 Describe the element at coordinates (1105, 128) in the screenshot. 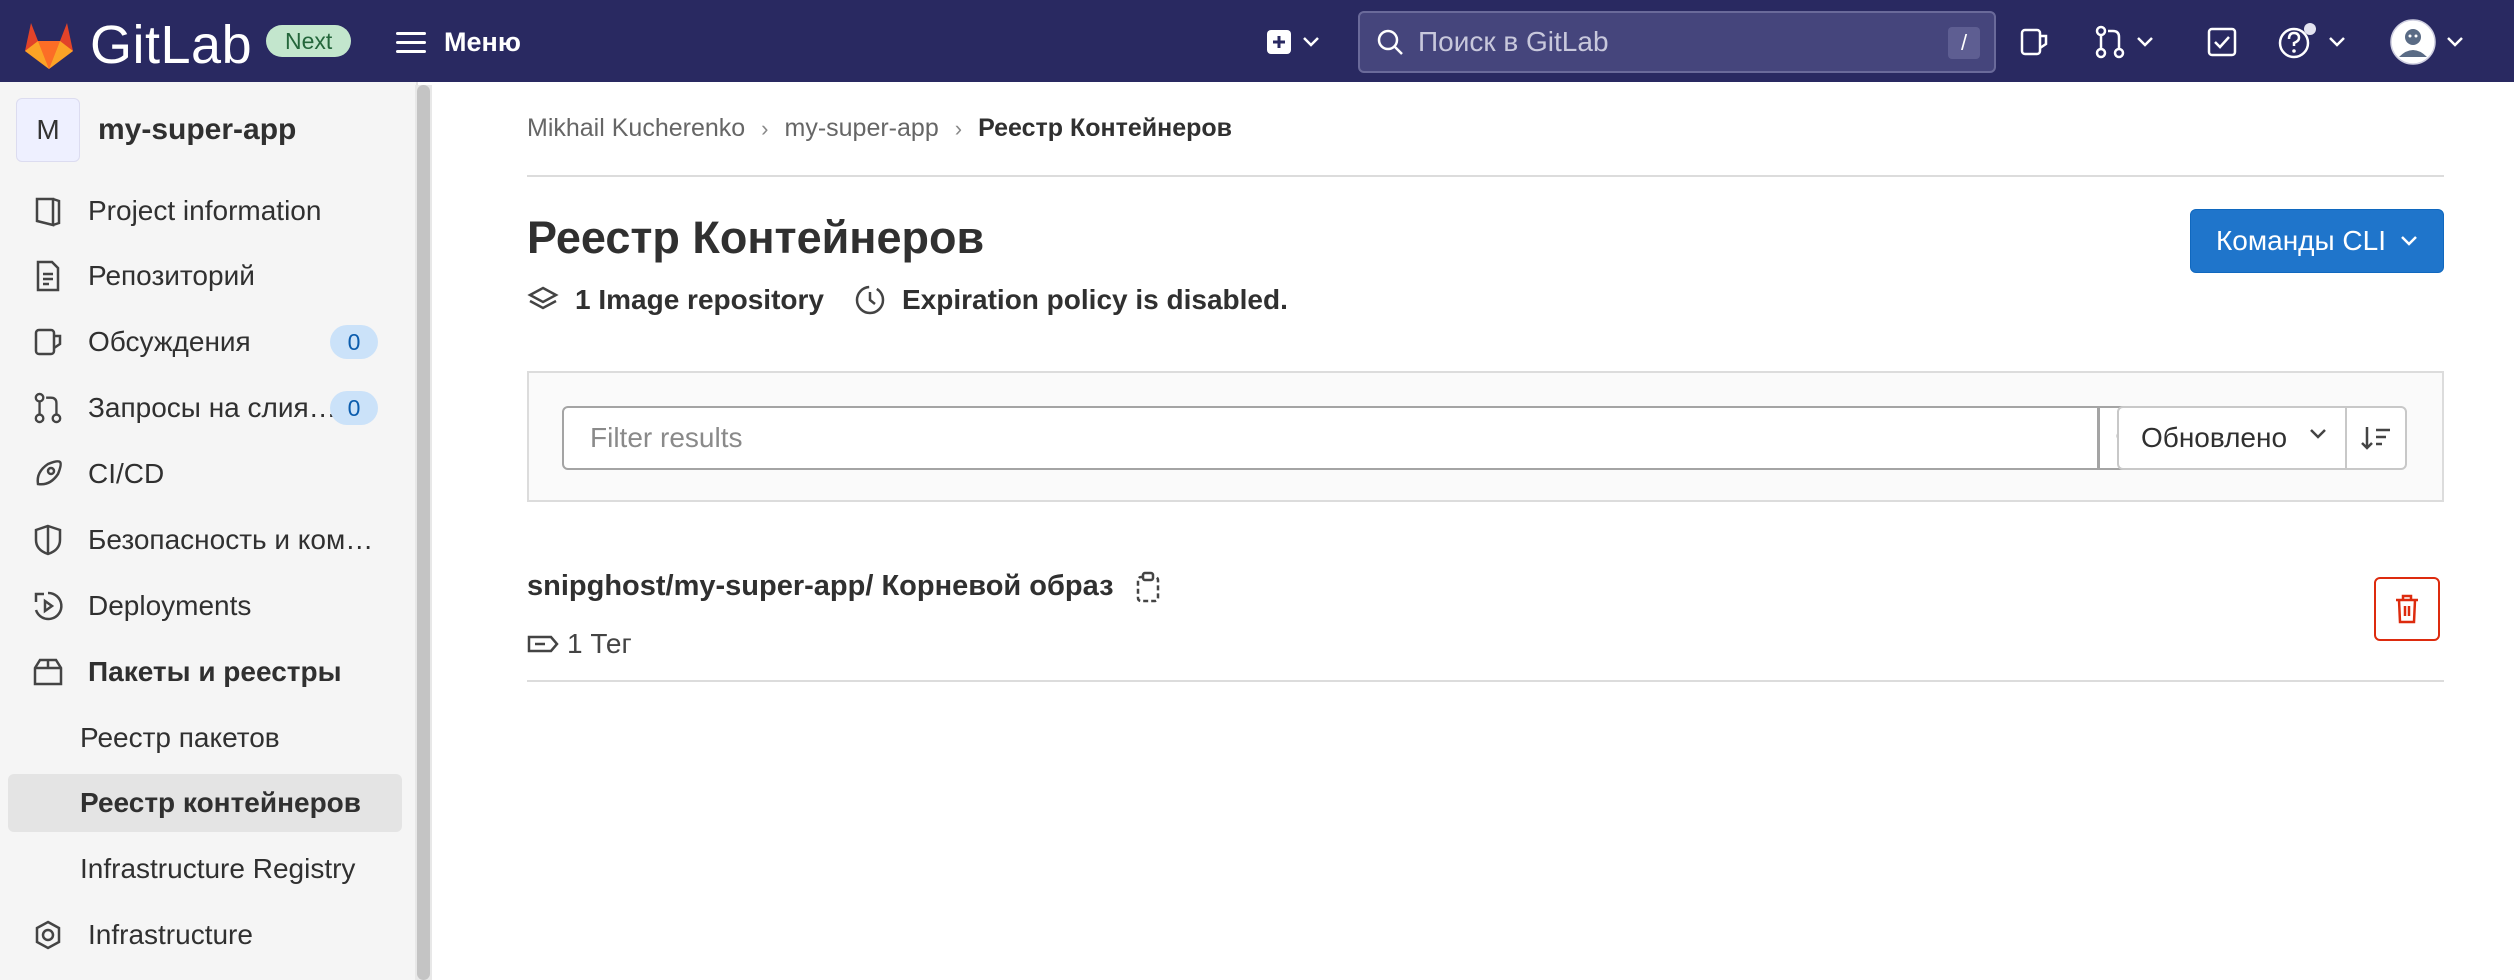

I see `breadcrumb-current: Реестр Контейнеров` at that location.